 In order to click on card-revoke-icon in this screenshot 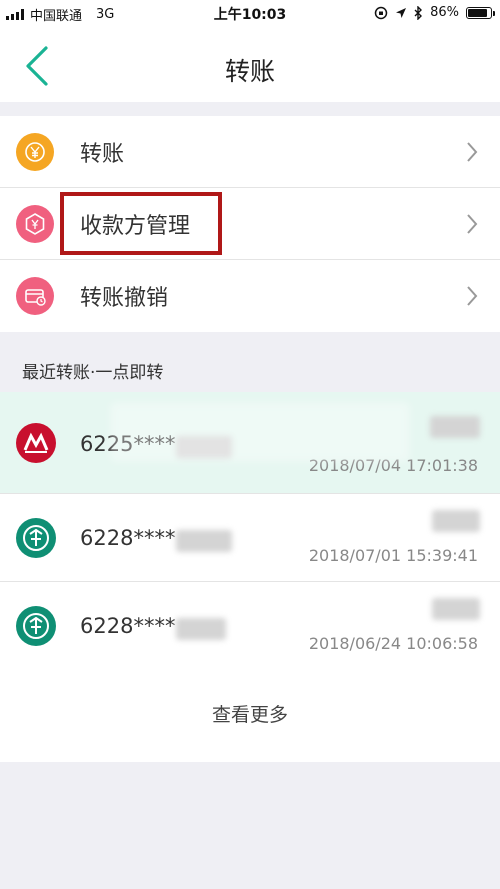, I will do `click(35, 296)`.